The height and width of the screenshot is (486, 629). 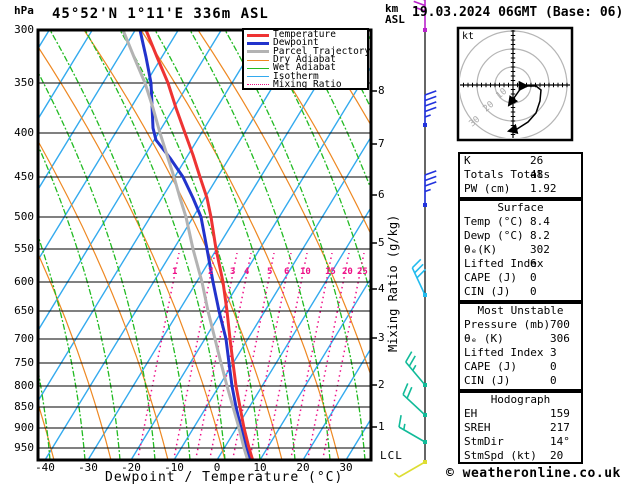 I want to click on stat-label: θₑ(K), so click(x=481, y=249).